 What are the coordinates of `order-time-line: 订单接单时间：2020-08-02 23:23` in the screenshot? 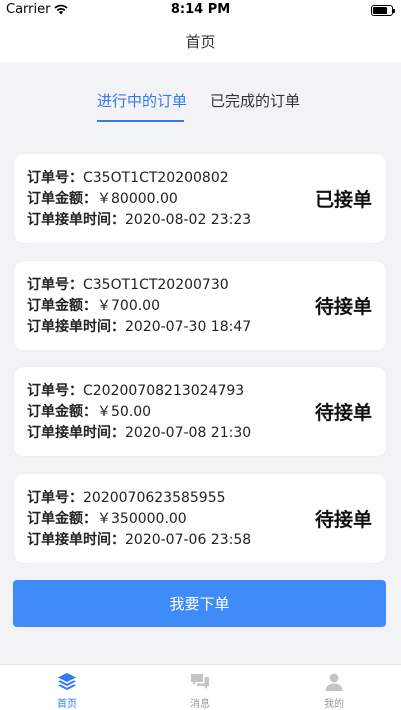 It's located at (139, 220).